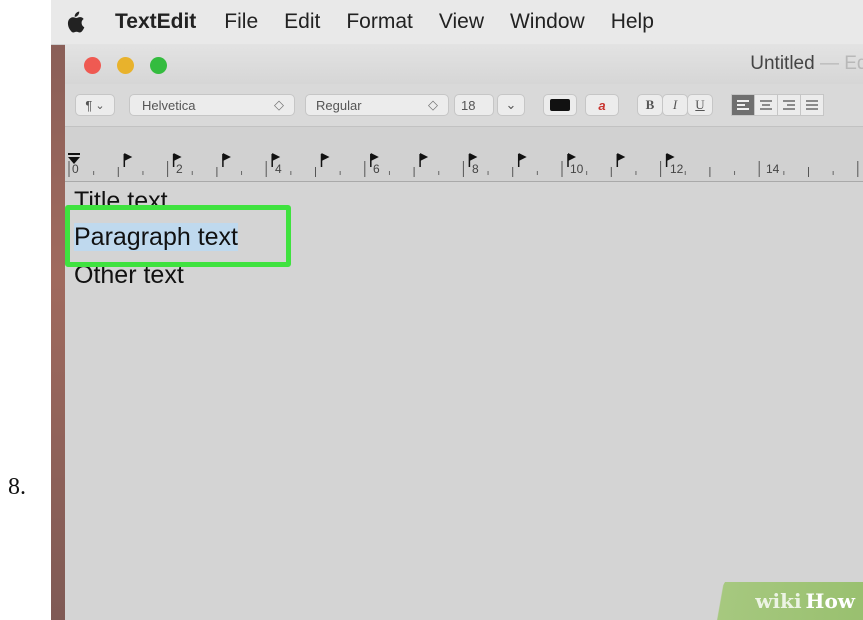 This screenshot has width=863, height=620. Describe the element at coordinates (675, 105) in the screenshot. I see `italic-button: I` at that location.